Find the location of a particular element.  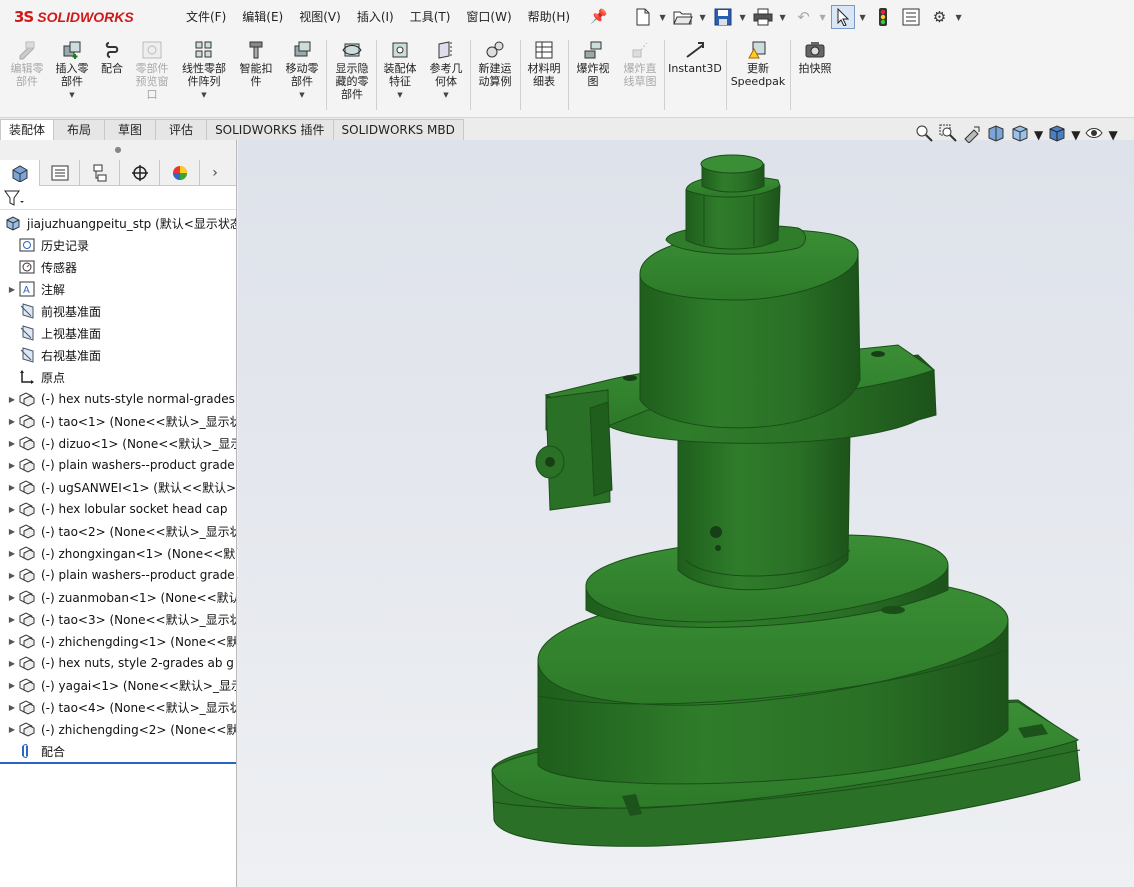

menu-file: 文件(F) is located at coordinates (206, 17).